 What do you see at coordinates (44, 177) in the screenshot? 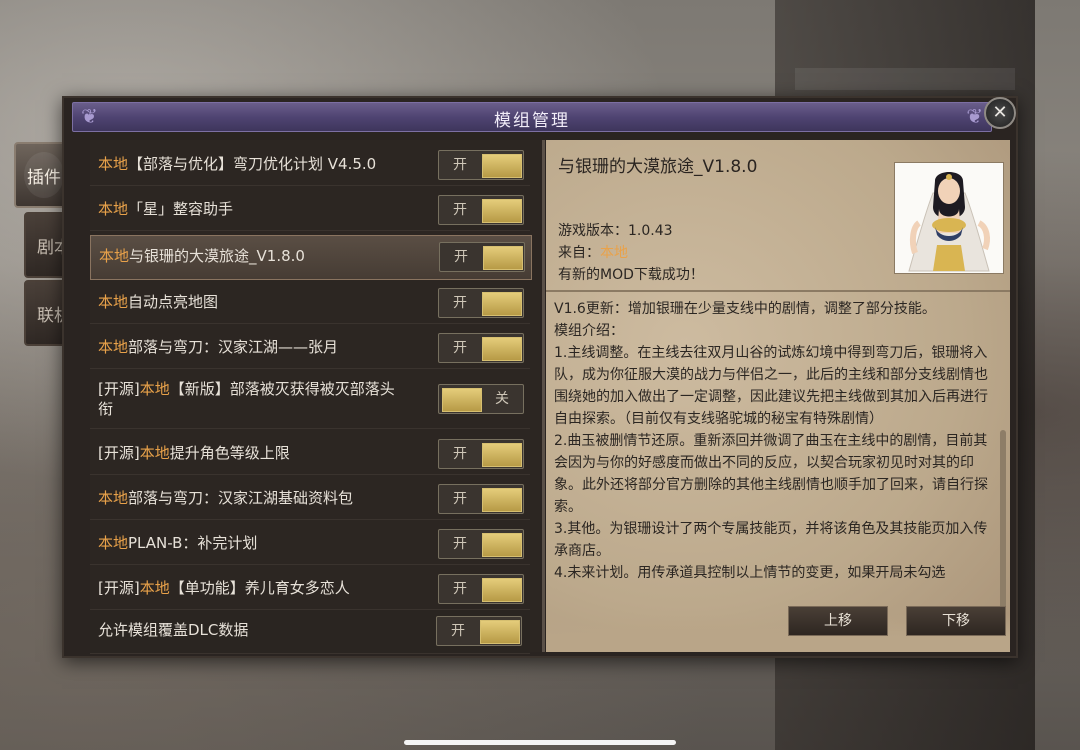
I see `tab-plugins-label: 插件` at bounding box center [44, 177].